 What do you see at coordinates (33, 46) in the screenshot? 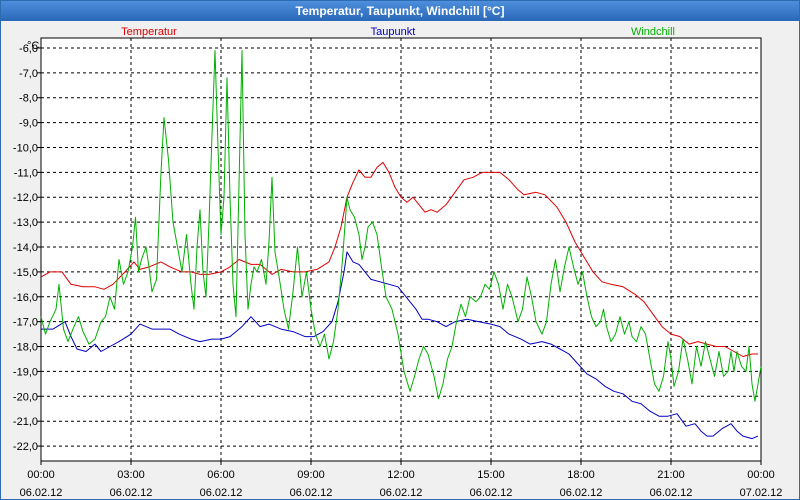
I see `y-axis-unit: °C` at bounding box center [33, 46].